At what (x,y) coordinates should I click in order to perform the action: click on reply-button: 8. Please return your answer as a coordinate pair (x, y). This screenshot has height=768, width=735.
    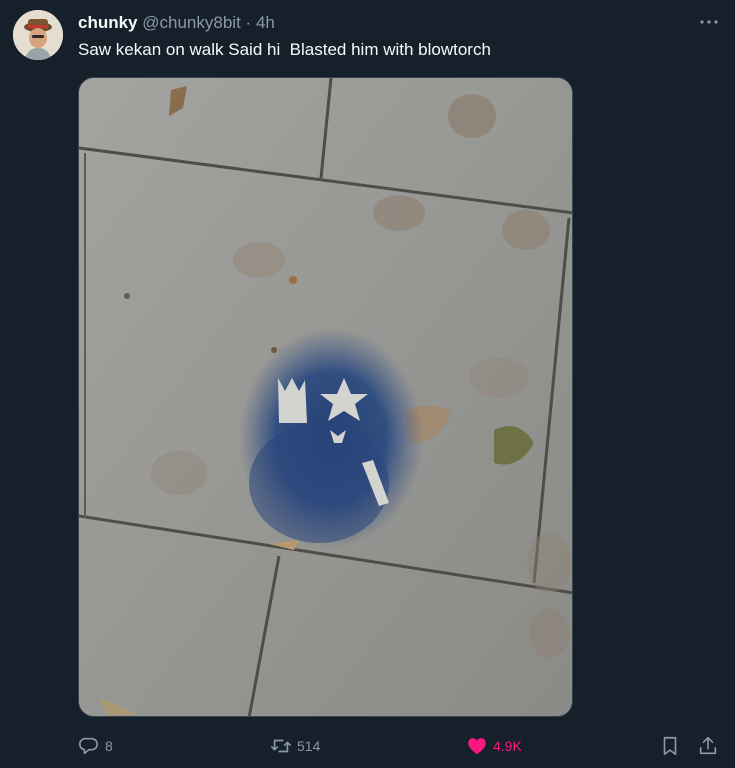
    Looking at the image, I should click on (95, 746).